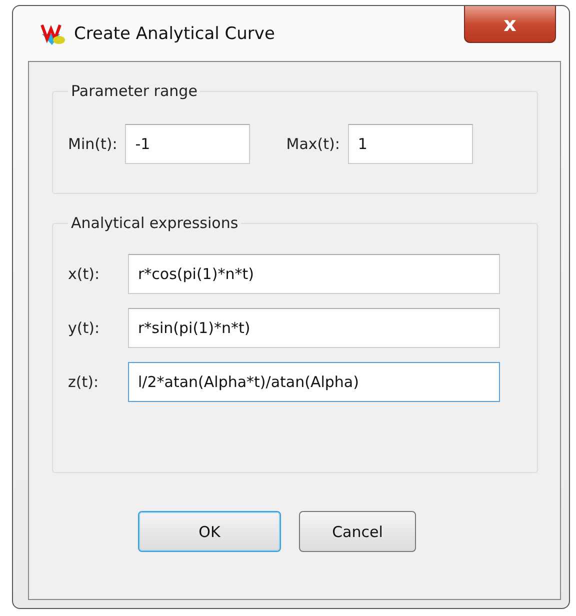  Describe the element at coordinates (314, 328) in the screenshot. I see `input-field: r*sin(pi(1)*n*t)` at that location.